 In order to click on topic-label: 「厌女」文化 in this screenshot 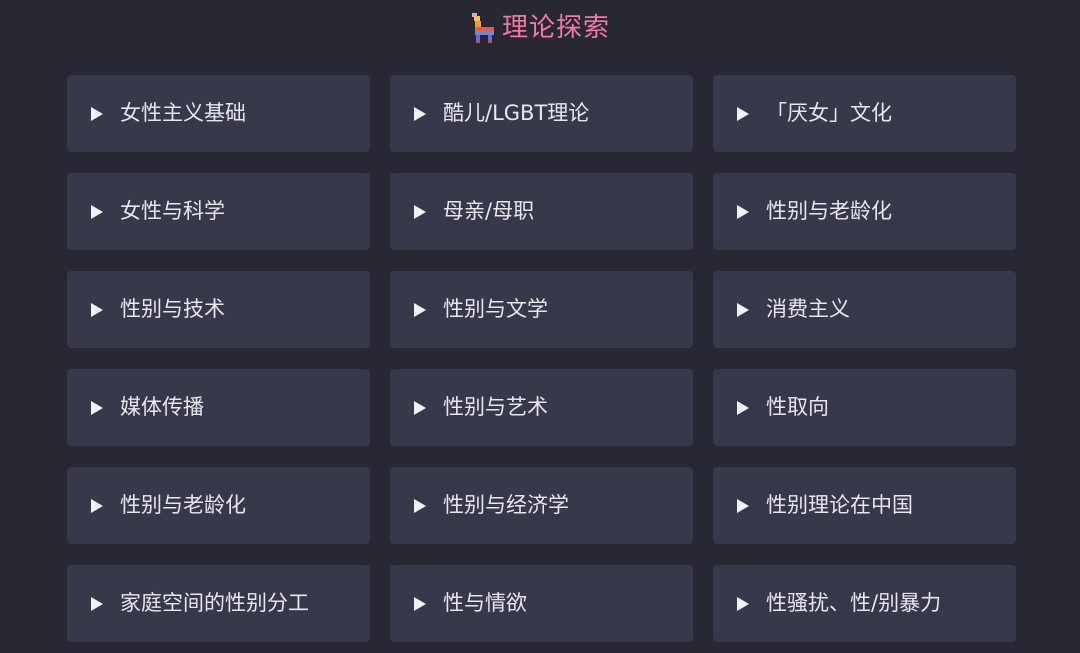, I will do `click(829, 113)`.